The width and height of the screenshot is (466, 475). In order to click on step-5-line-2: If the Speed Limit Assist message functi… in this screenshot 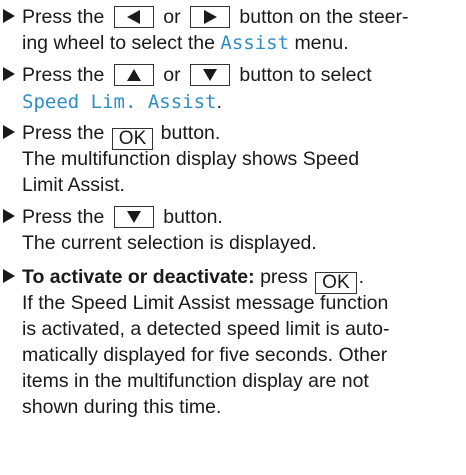, I will do `click(205, 303)`.